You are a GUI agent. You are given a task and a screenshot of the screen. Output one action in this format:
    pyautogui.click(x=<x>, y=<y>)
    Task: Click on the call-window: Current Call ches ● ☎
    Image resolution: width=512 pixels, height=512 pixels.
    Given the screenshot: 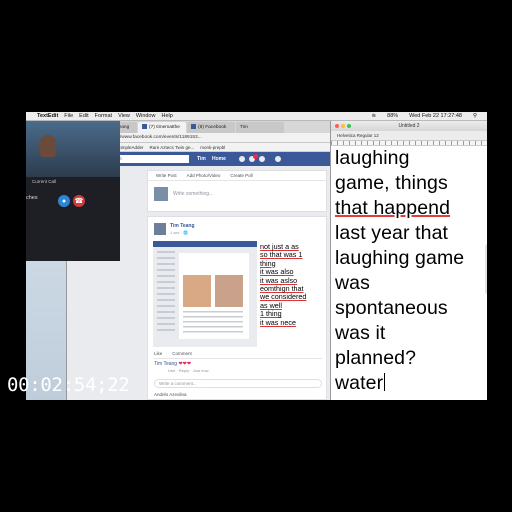 What is the action you would take?
    pyautogui.click(x=73, y=191)
    